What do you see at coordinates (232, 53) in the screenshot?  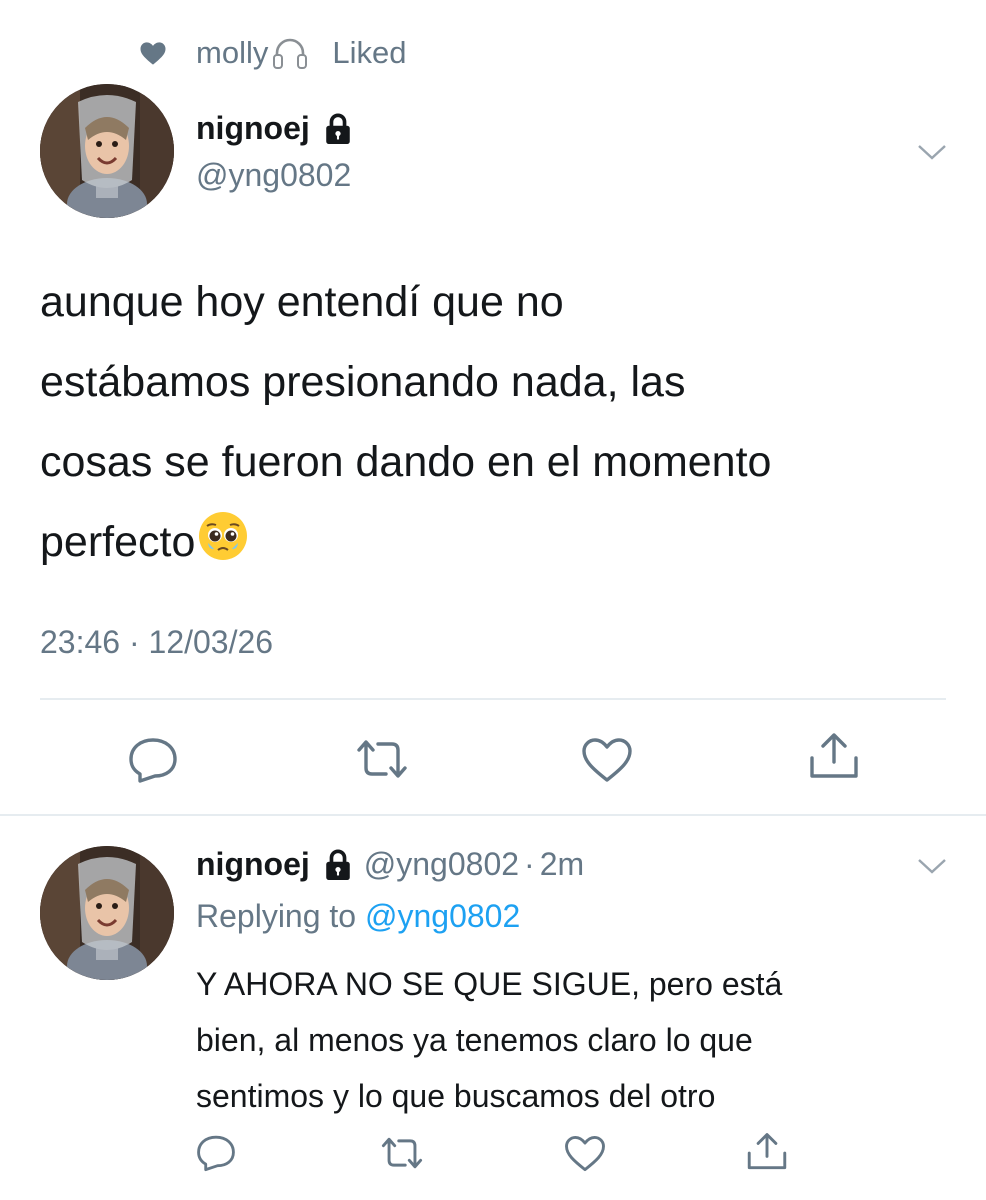 I see `liker-name: molly` at bounding box center [232, 53].